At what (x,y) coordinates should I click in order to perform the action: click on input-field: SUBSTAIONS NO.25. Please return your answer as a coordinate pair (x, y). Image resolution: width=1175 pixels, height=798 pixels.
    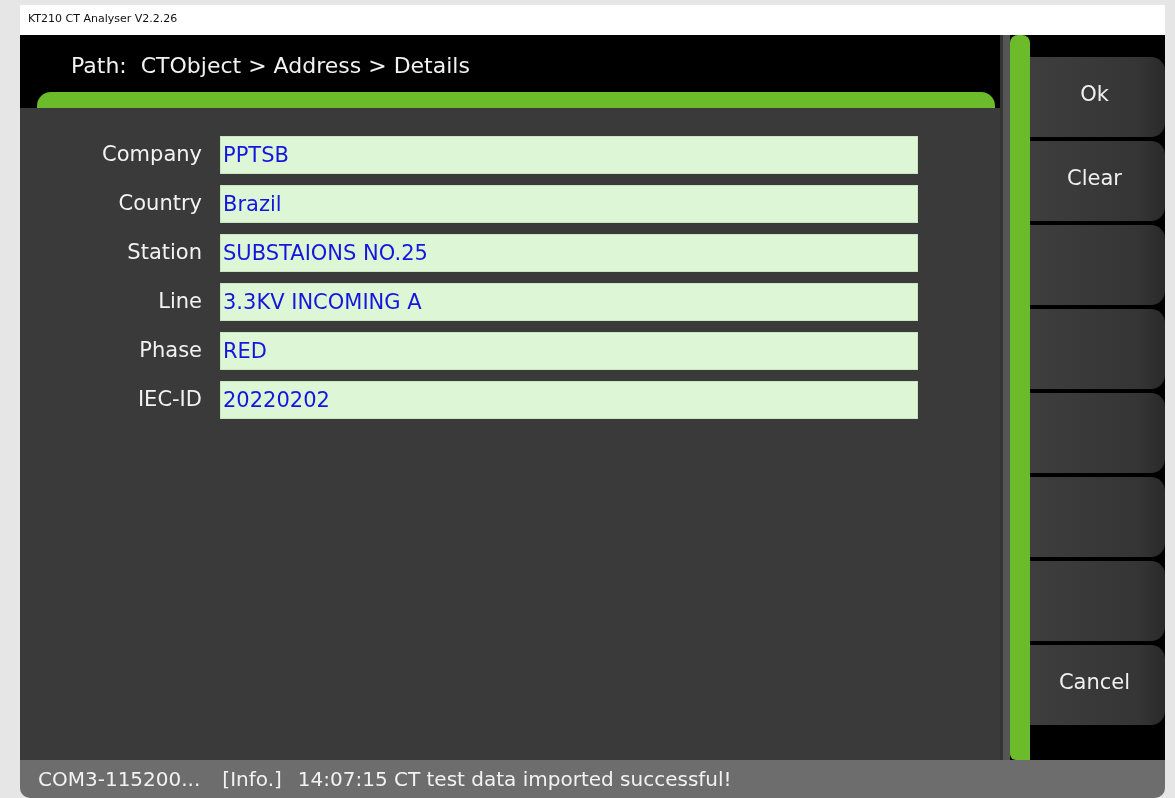
    Looking at the image, I should click on (569, 253).